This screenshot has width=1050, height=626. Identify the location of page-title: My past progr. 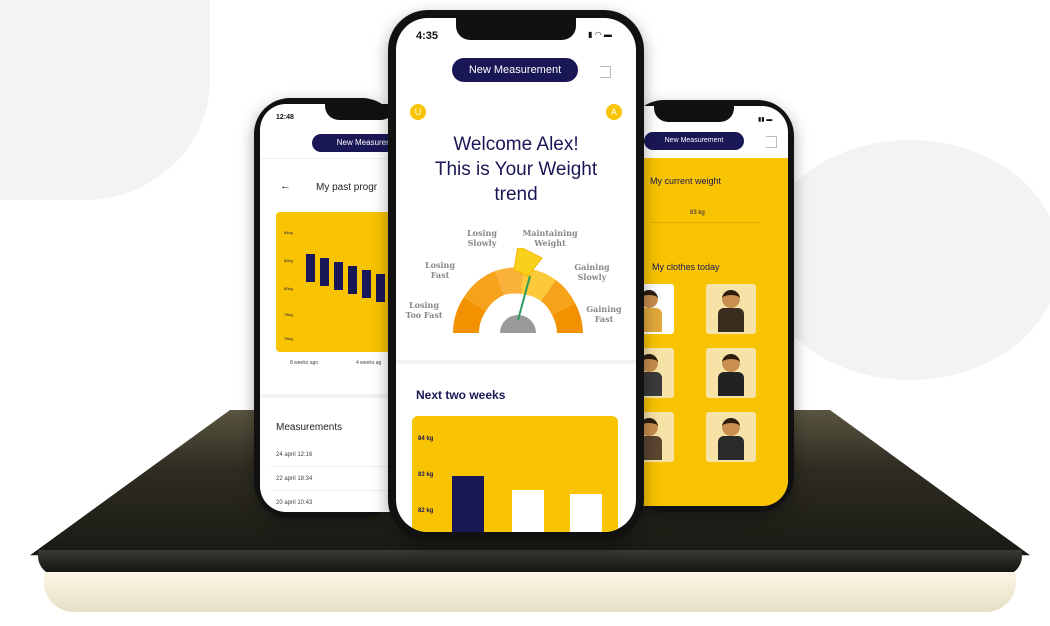
(347, 187).